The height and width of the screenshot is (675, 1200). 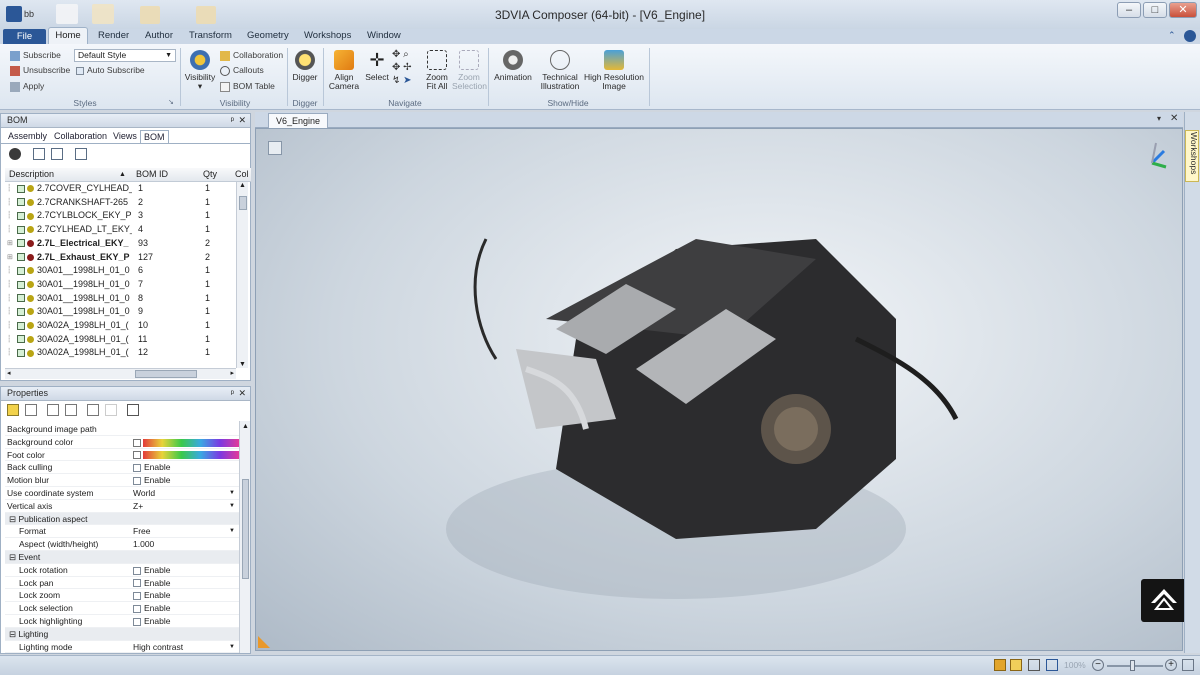 What do you see at coordinates (1159, 118) in the screenshot?
I see `doc-tab-menu-icon: ▾` at bounding box center [1159, 118].